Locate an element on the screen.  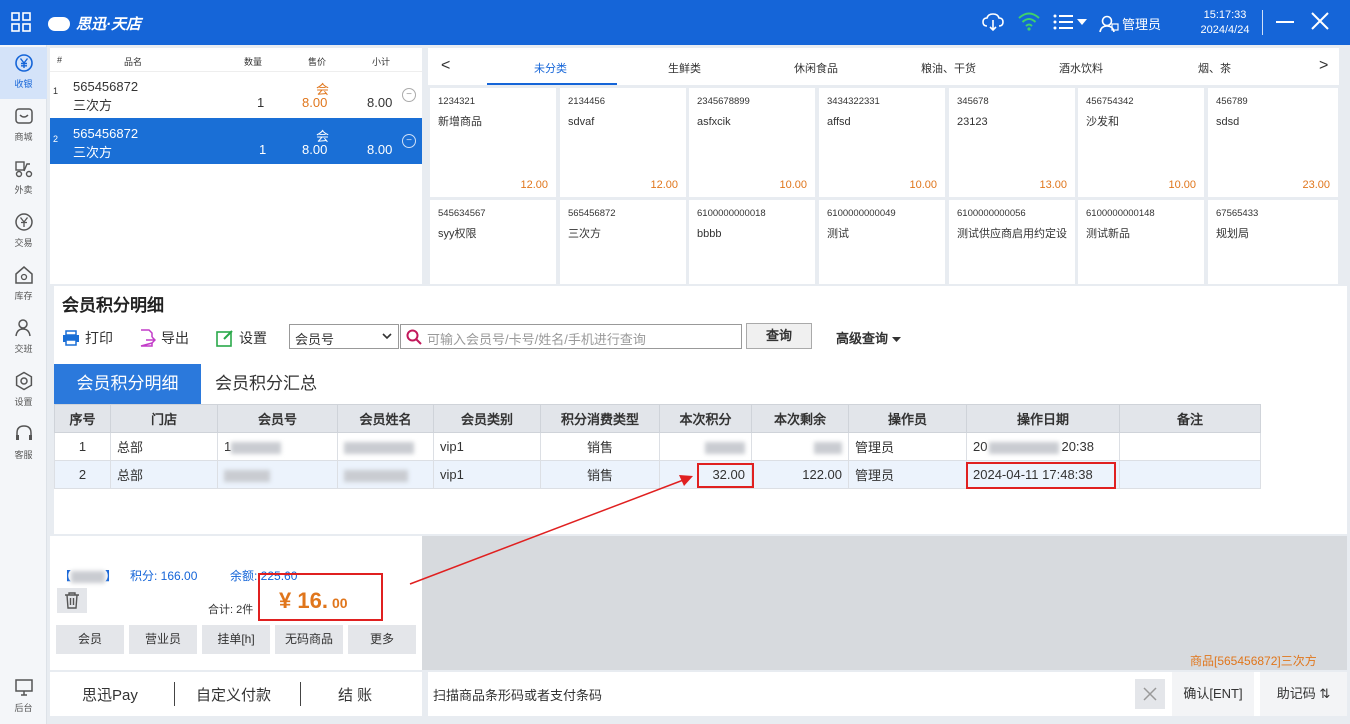
export-icon is located at coordinates (148, 338).